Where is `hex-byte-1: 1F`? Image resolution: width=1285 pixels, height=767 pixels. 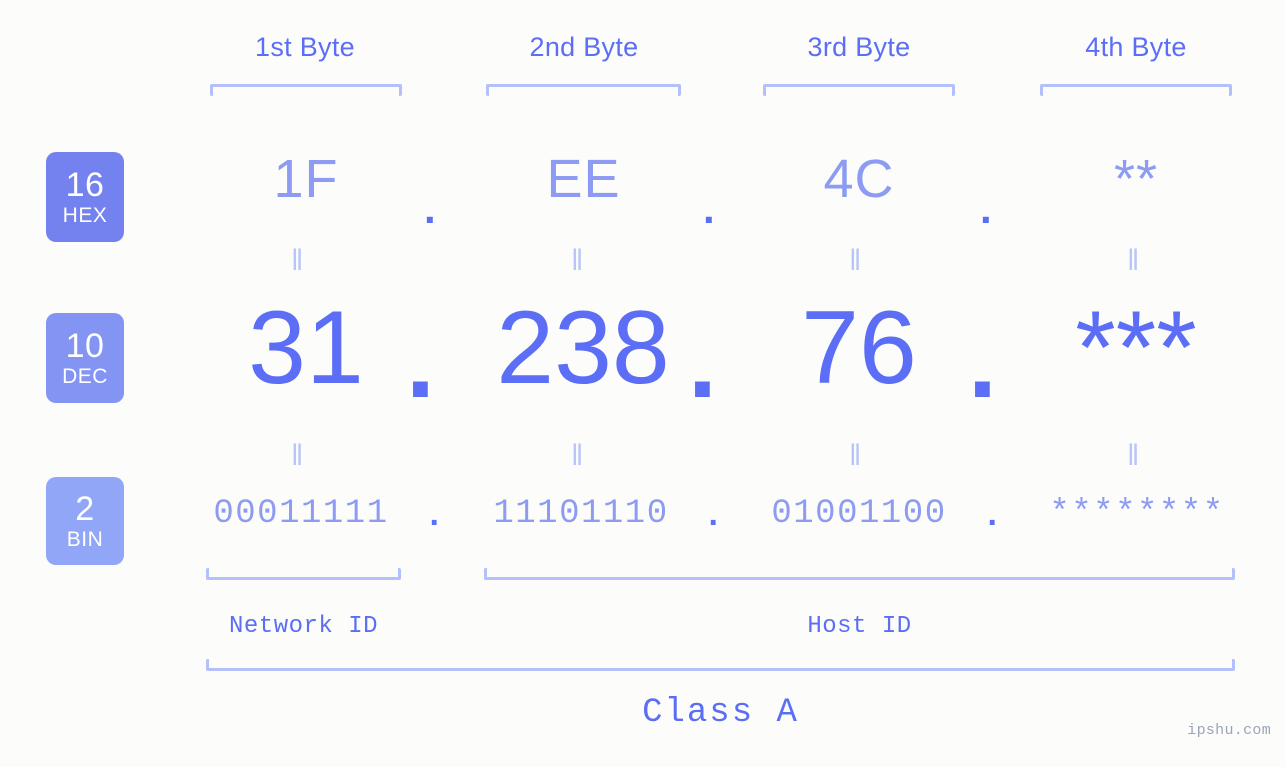
hex-byte-1: 1F is located at coordinates (306, 179).